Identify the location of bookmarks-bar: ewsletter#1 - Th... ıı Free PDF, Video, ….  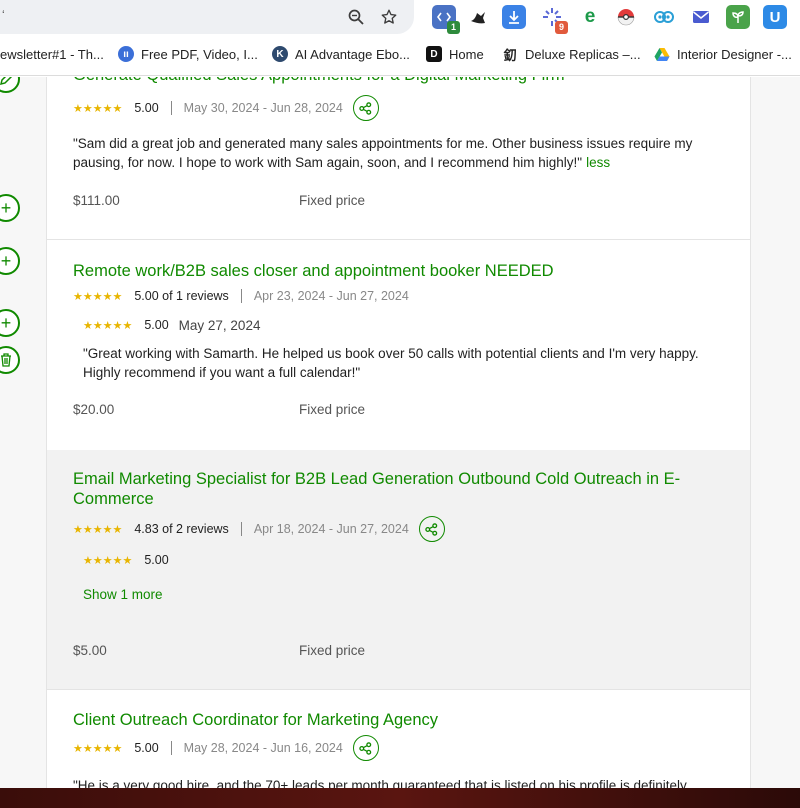
(400, 54).